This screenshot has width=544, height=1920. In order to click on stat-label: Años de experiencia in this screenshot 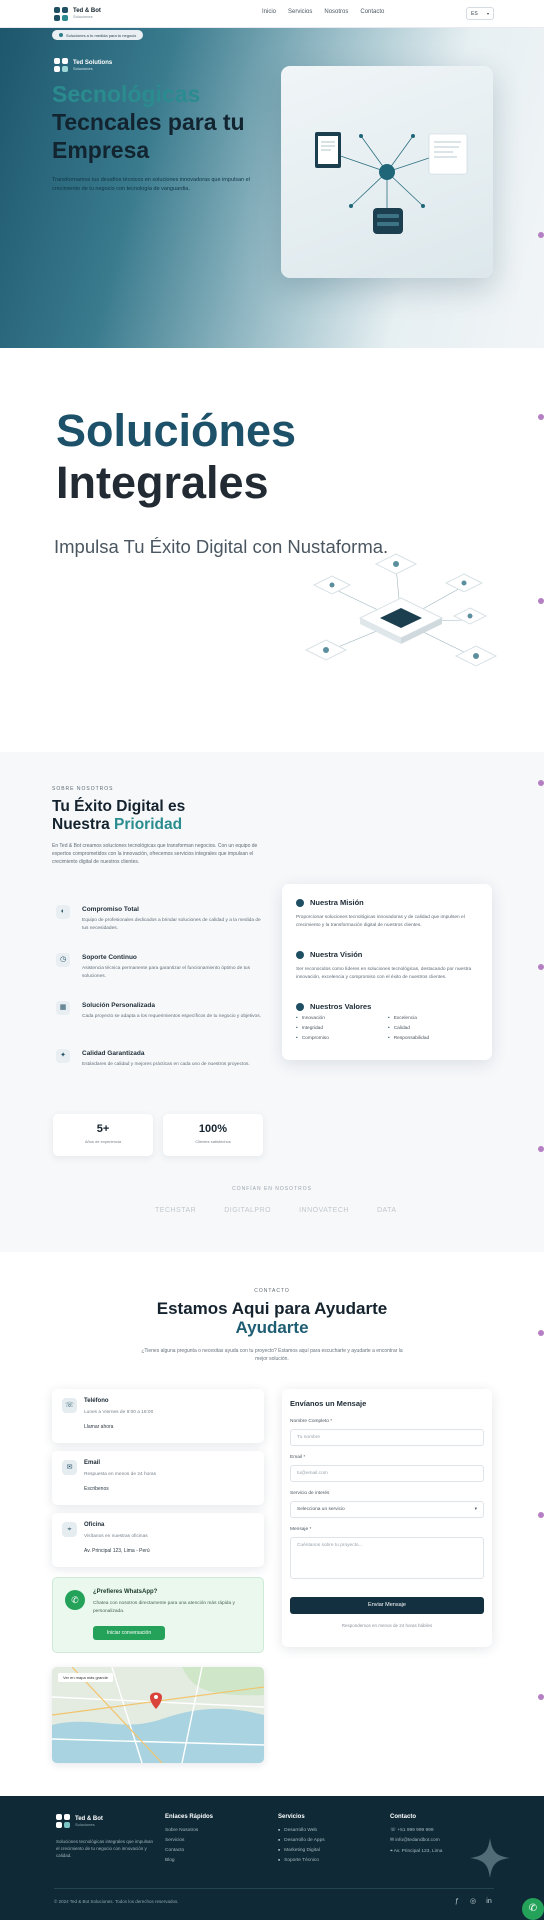, I will do `click(103, 1141)`.